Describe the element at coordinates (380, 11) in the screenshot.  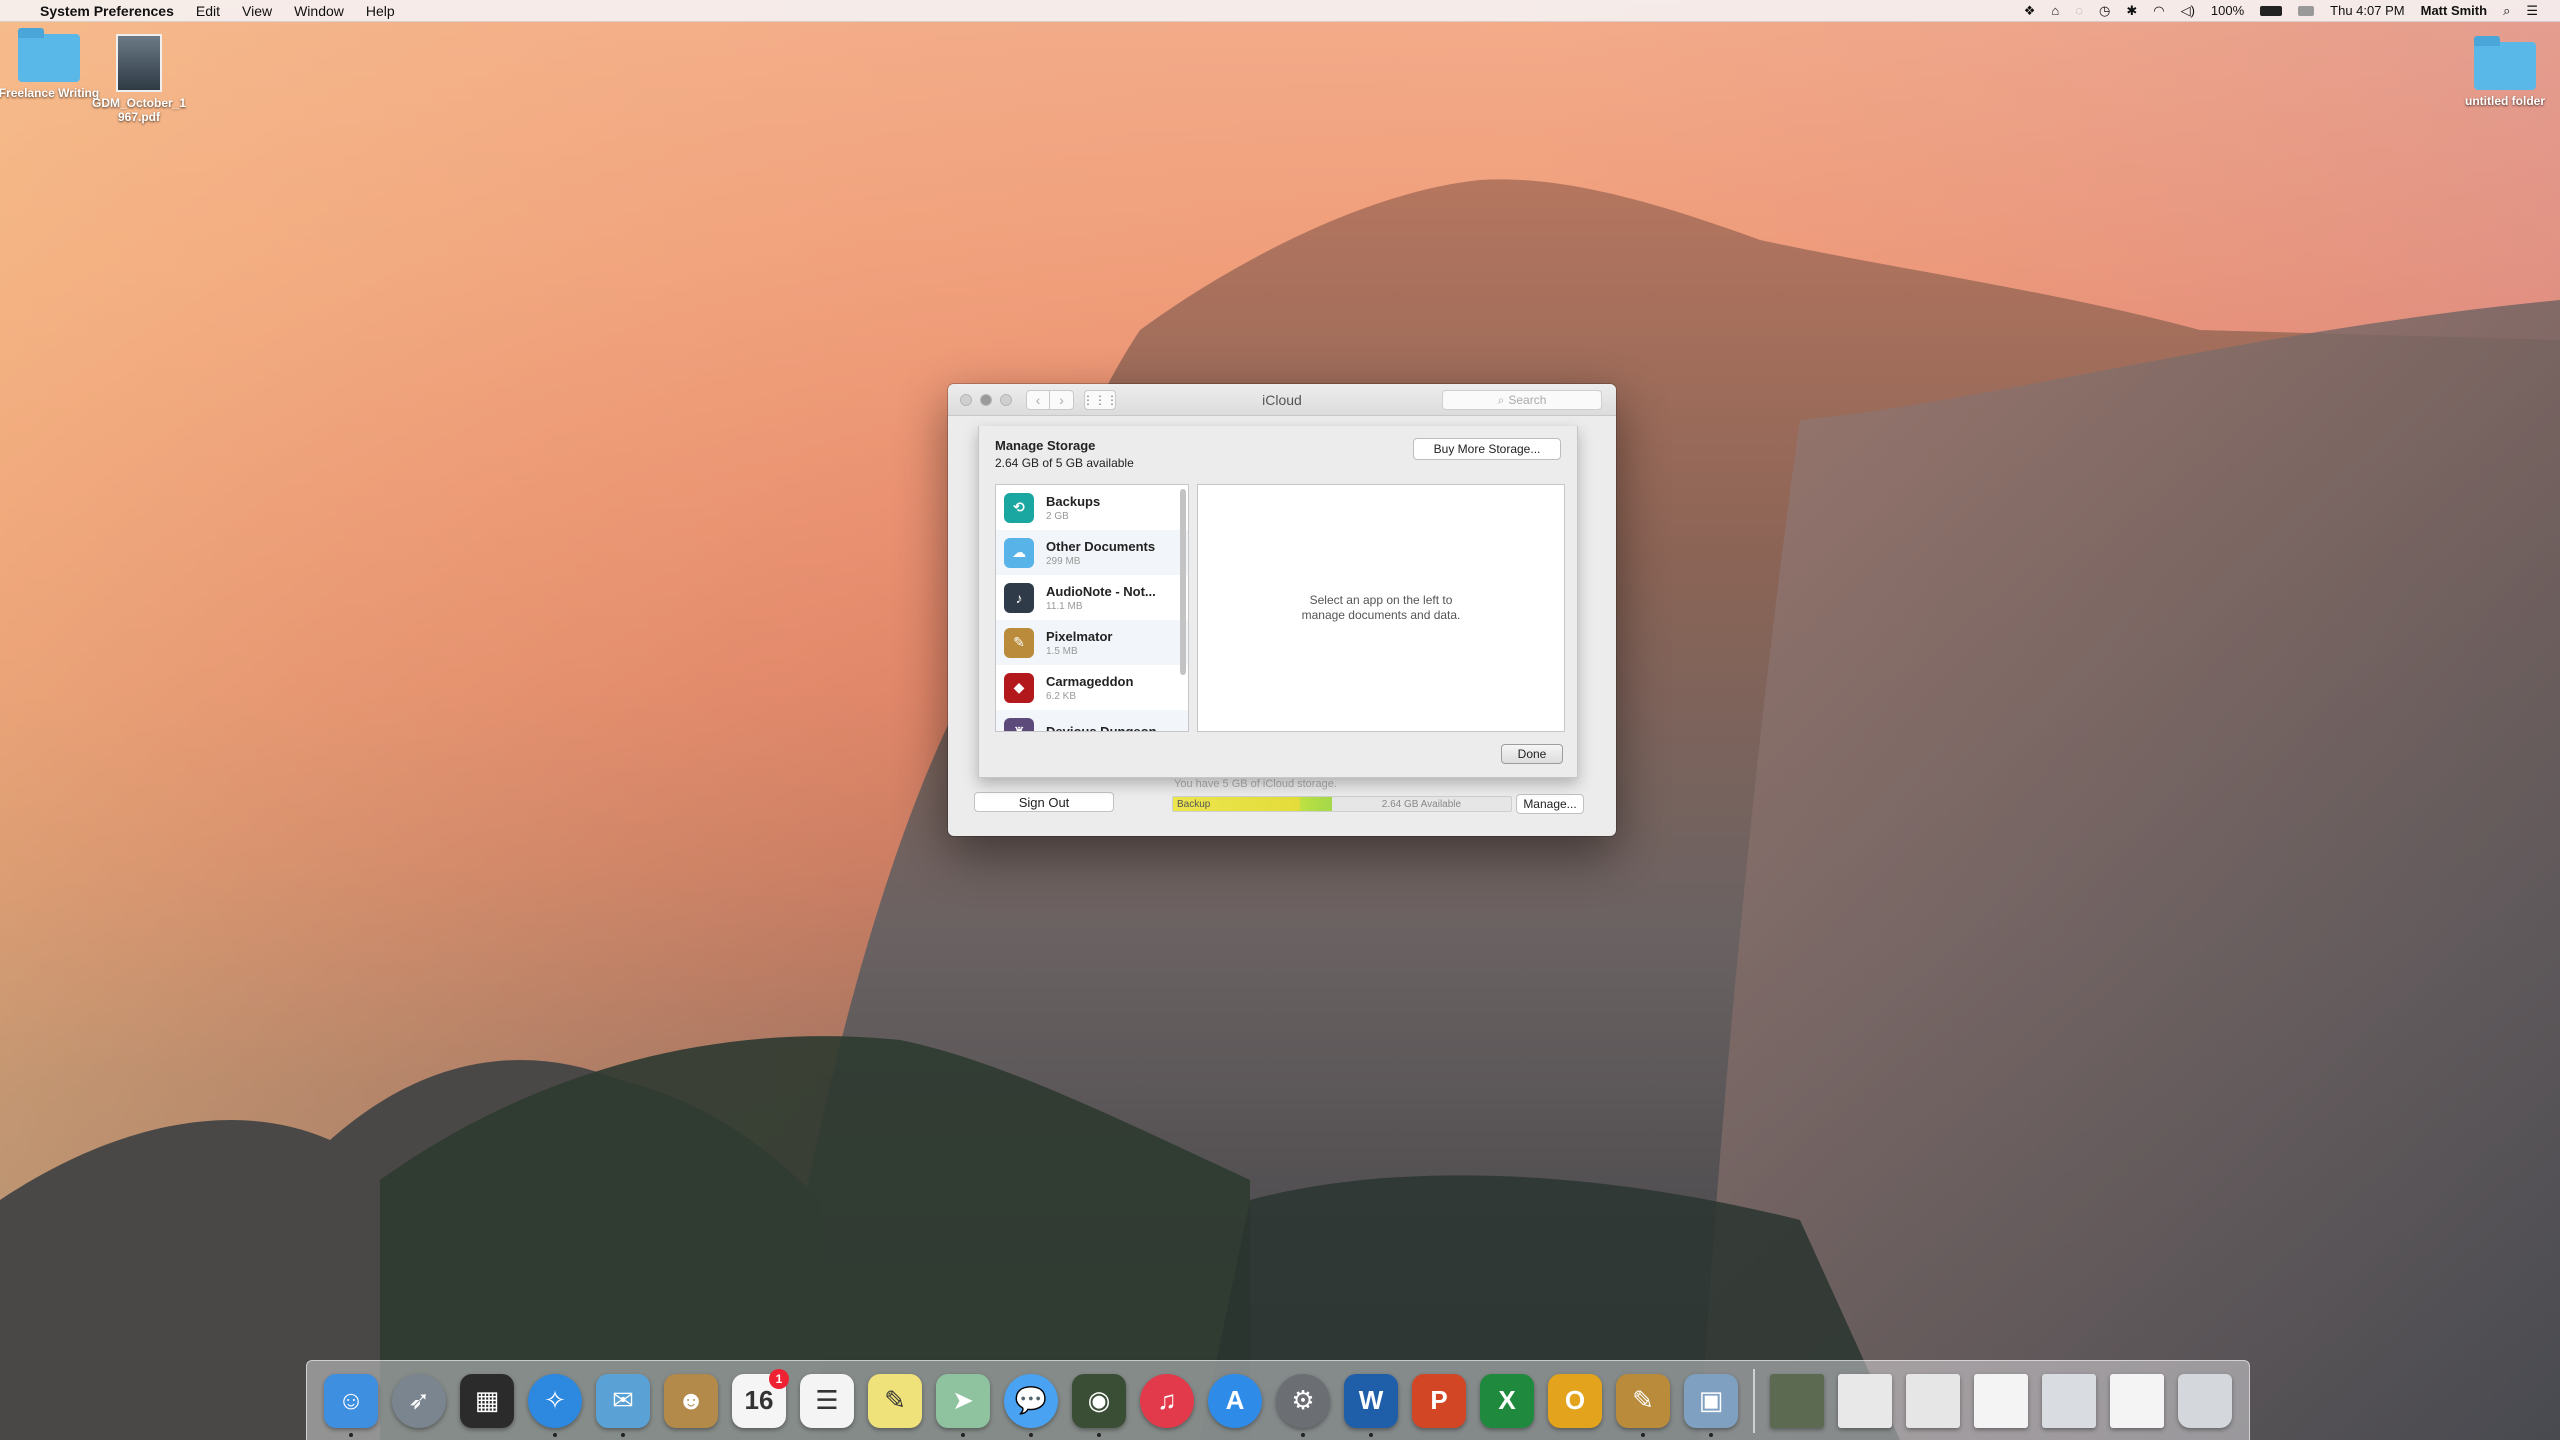
I see `menu-help: Help` at that location.